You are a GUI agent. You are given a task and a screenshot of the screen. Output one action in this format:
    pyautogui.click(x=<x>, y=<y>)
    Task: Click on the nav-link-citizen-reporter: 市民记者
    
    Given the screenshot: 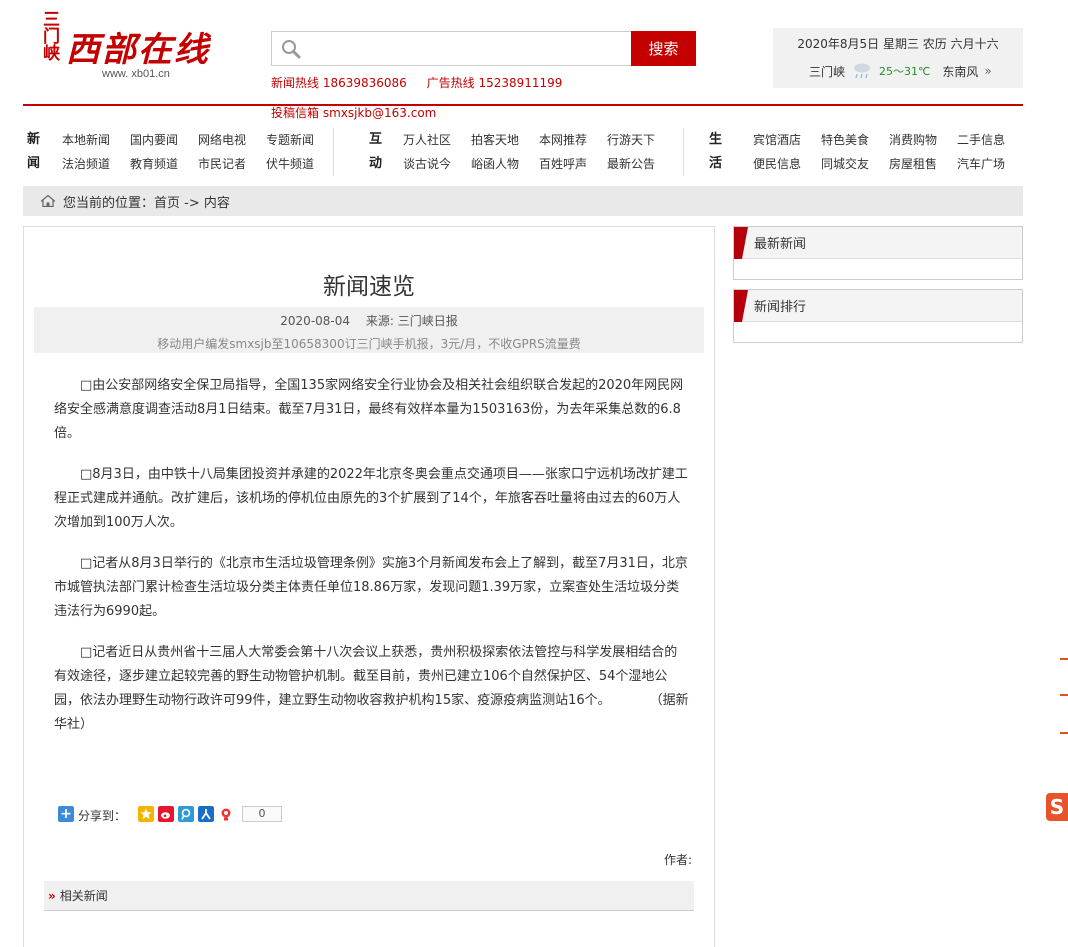 What is the action you would take?
    pyautogui.click(x=232, y=164)
    